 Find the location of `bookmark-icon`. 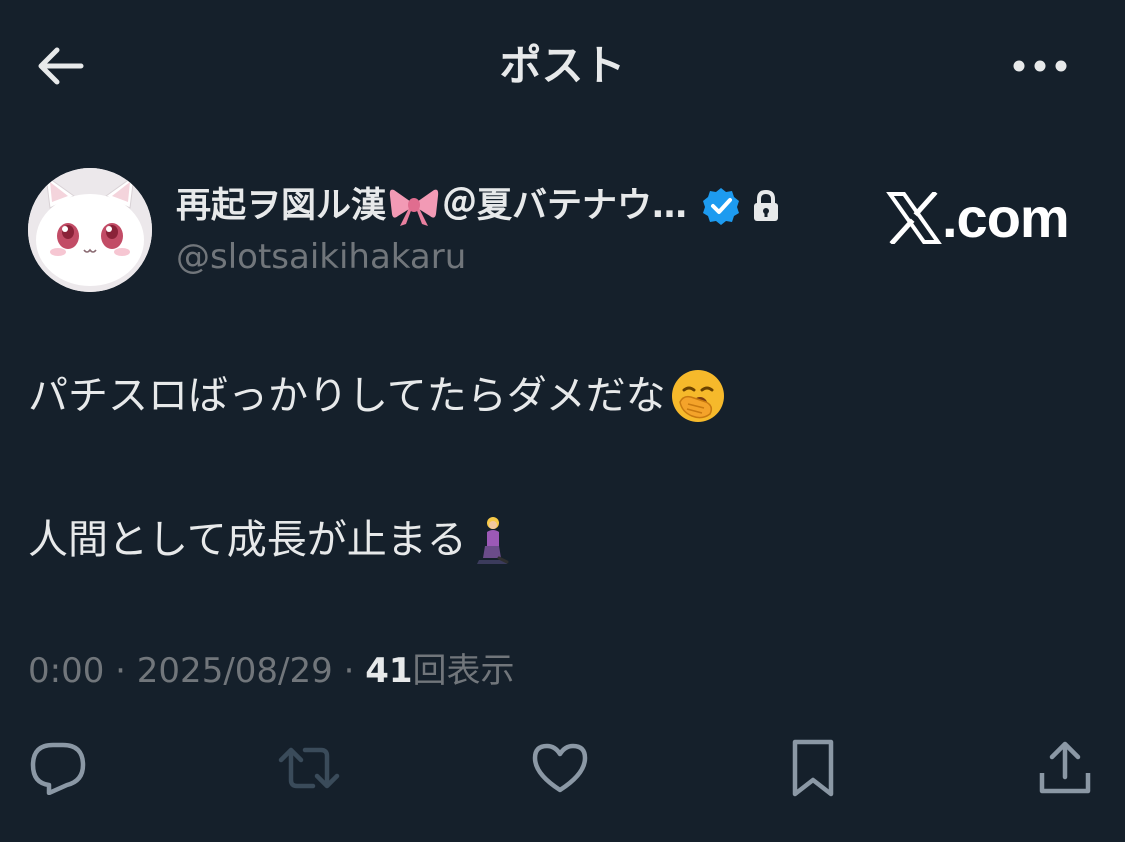

bookmark-icon is located at coordinates (813, 768).